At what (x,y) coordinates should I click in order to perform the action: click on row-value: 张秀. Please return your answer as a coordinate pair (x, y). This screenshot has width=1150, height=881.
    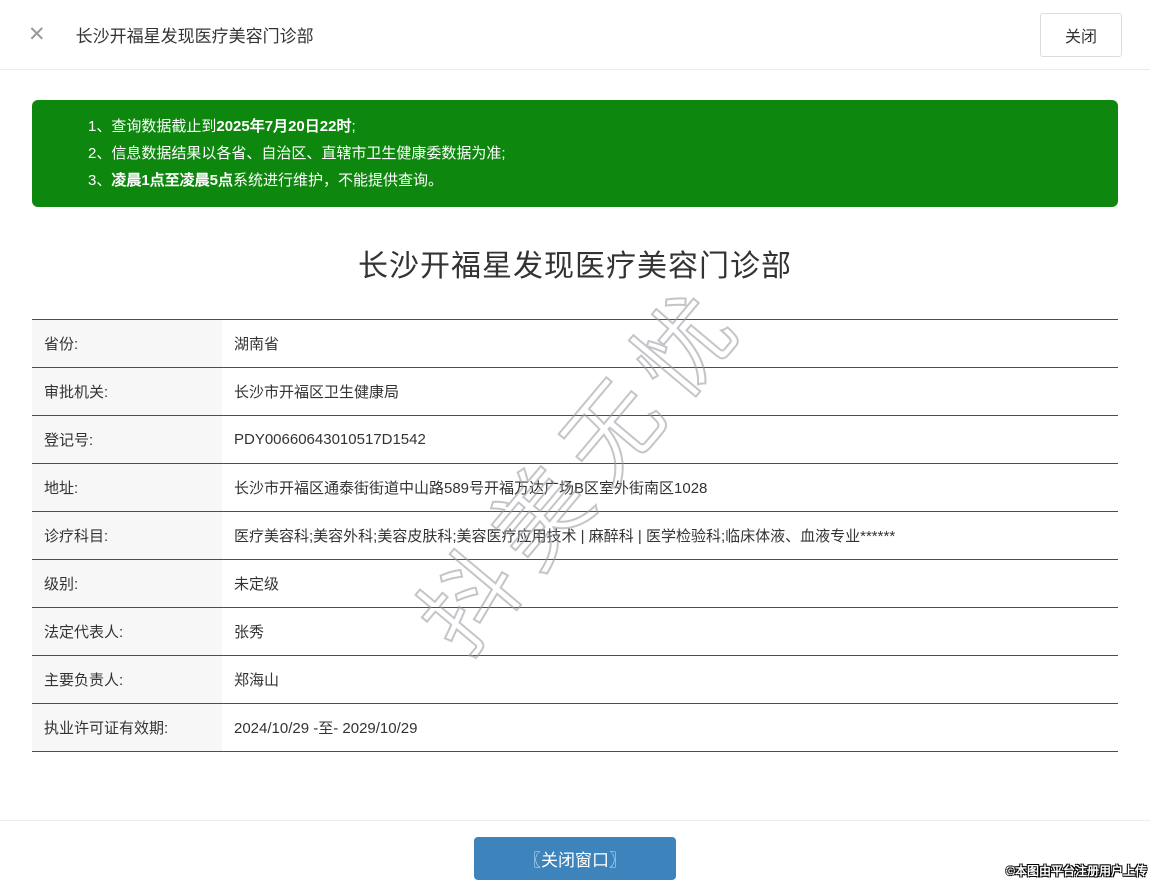
    Looking at the image, I should click on (670, 631).